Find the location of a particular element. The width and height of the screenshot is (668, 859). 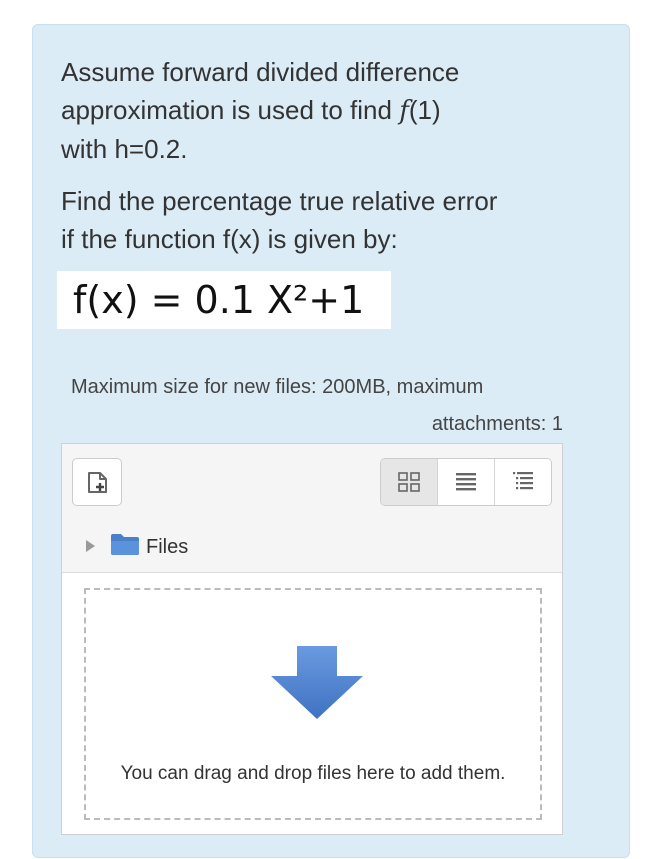

view-list-button is located at coordinates (466, 482).